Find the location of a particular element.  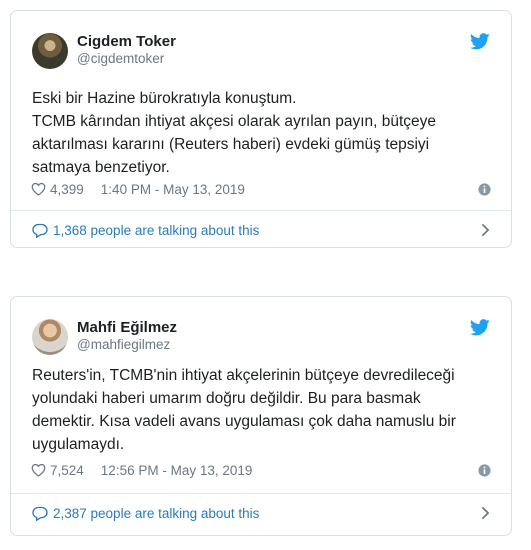

tweet-meta: 4,399 1:40 PM - May 13, 2019 is located at coordinates (261, 189).